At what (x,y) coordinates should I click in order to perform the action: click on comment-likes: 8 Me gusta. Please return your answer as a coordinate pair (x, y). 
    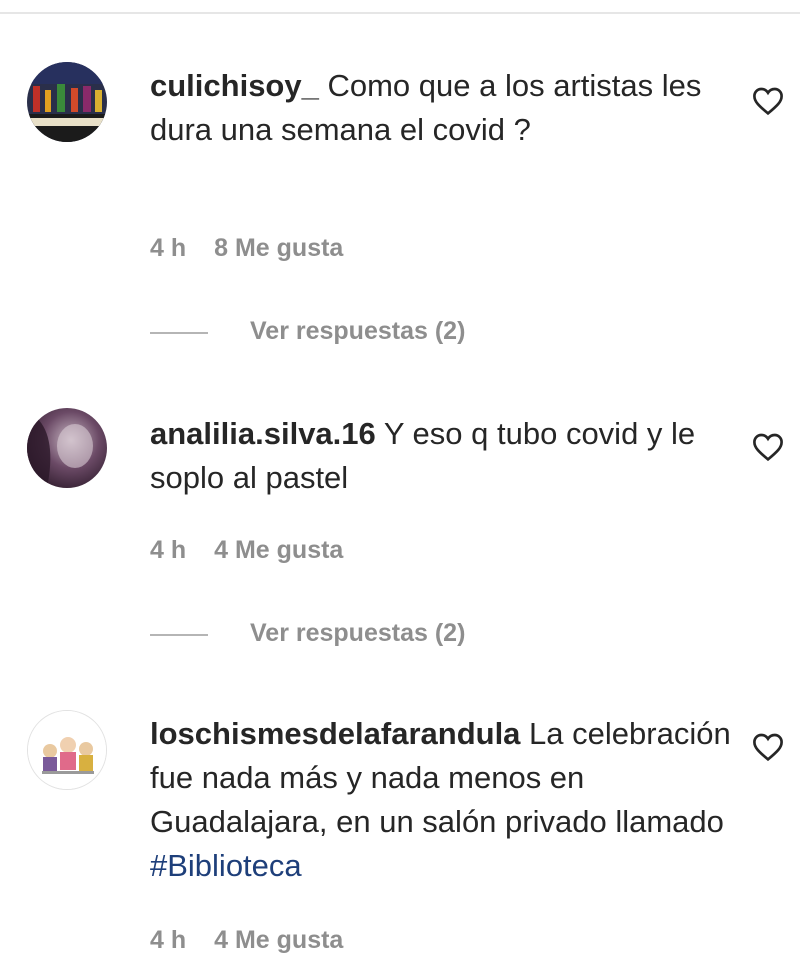
    Looking at the image, I should click on (278, 248).